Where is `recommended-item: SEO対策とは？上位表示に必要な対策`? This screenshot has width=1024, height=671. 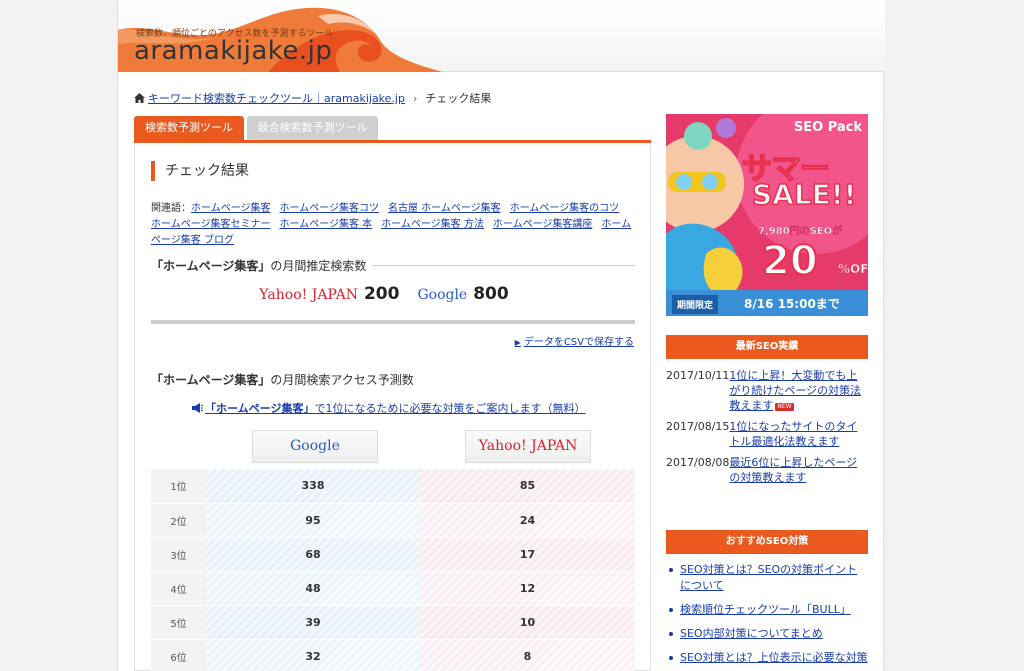
recommended-item: SEO対策とは？上位表示に必要な対策 is located at coordinates (767, 658).